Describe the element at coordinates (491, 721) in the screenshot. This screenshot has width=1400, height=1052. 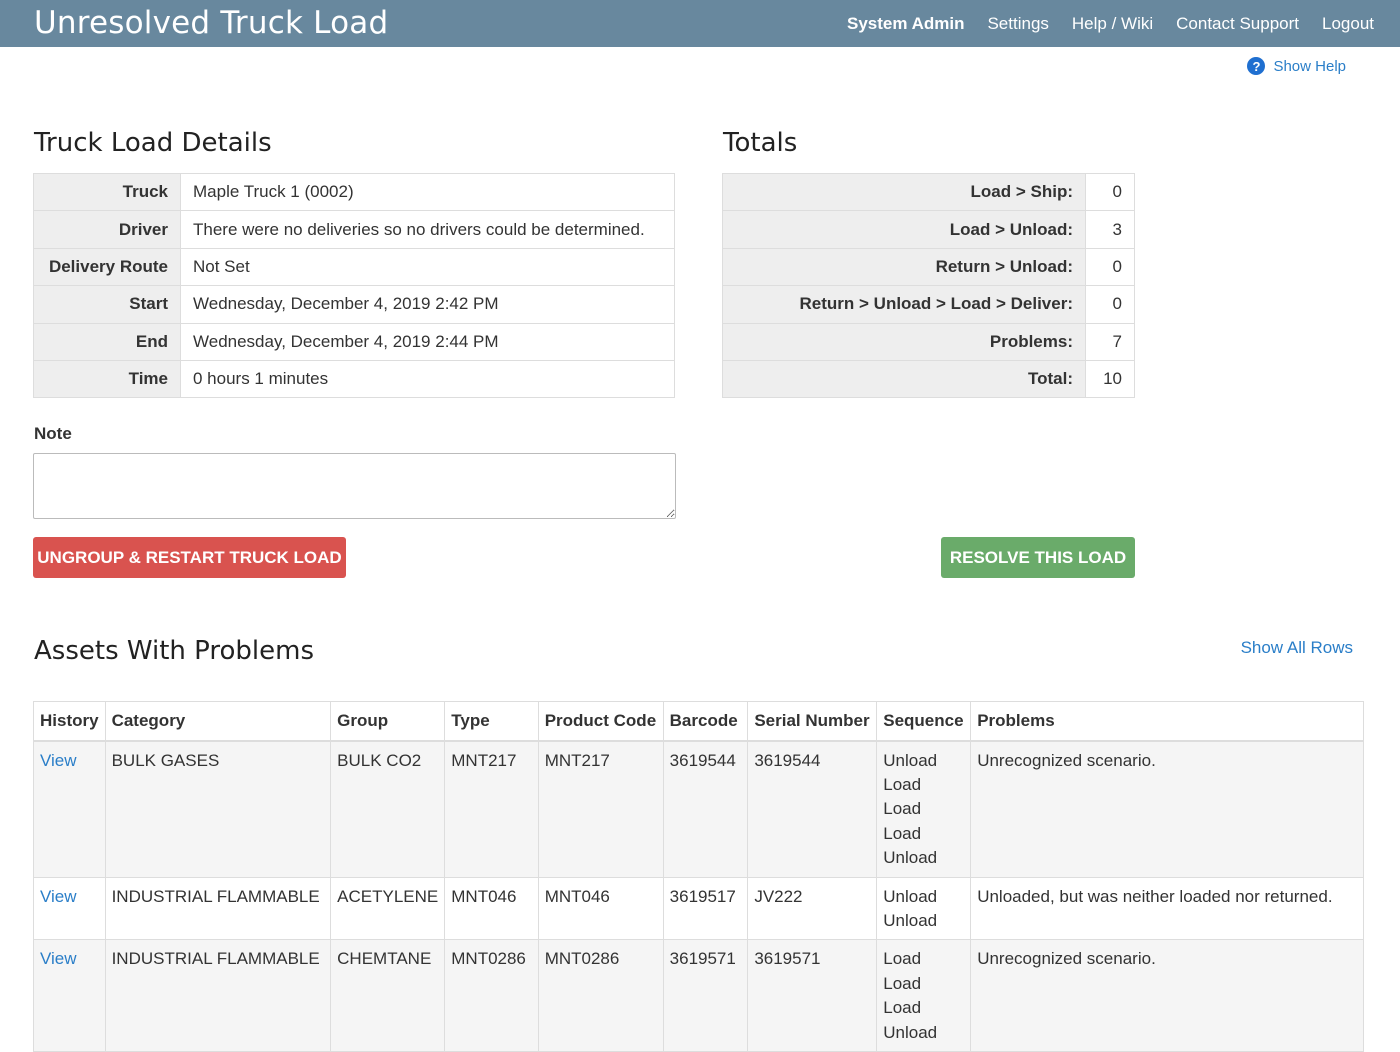
I see `column-header: Type` at that location.